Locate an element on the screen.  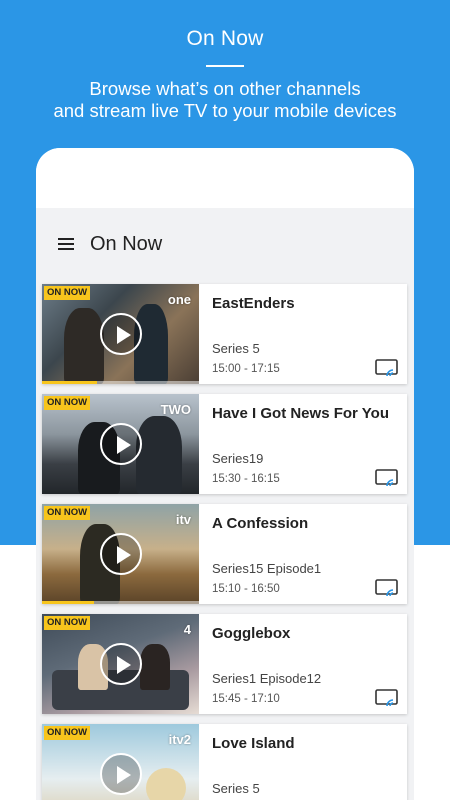
hamburger-menu-icon is located at coordinates (66, 244).